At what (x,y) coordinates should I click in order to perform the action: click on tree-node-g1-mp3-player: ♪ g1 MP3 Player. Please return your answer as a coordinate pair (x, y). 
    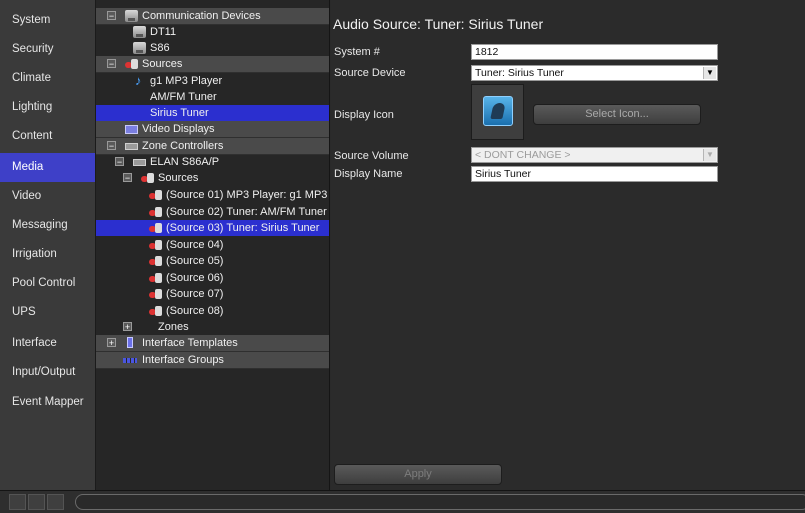
    Looking at the image, I should click on (212, 81).